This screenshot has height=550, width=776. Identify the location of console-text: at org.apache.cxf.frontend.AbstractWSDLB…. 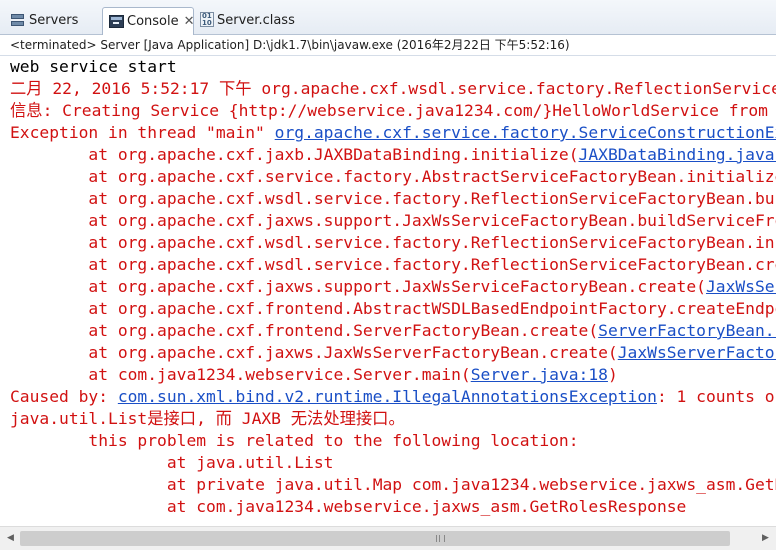
(432, 308).